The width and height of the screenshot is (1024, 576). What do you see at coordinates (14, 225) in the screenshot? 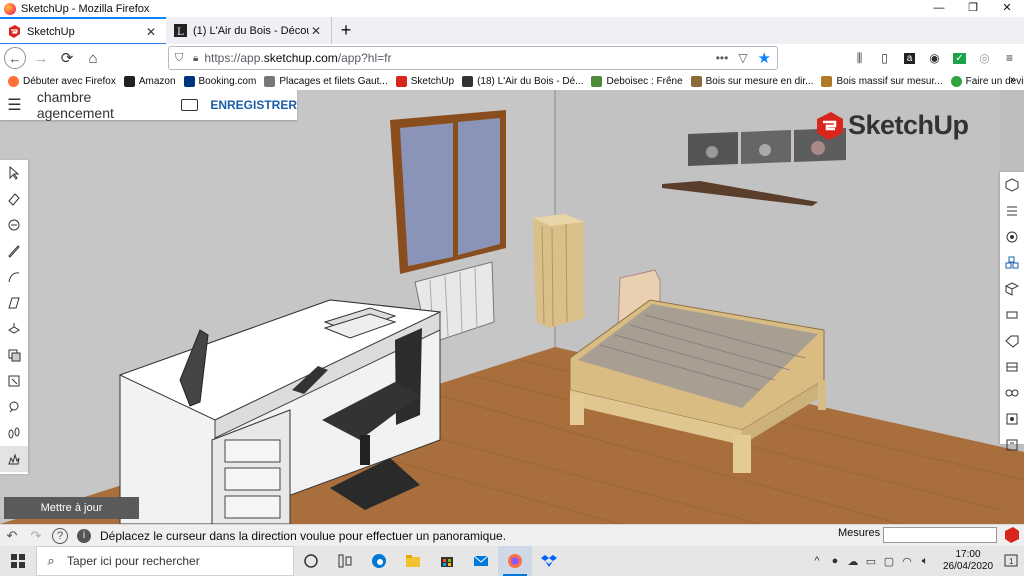
I see `paint-bucket-icon` at bounding box center [14, 225].